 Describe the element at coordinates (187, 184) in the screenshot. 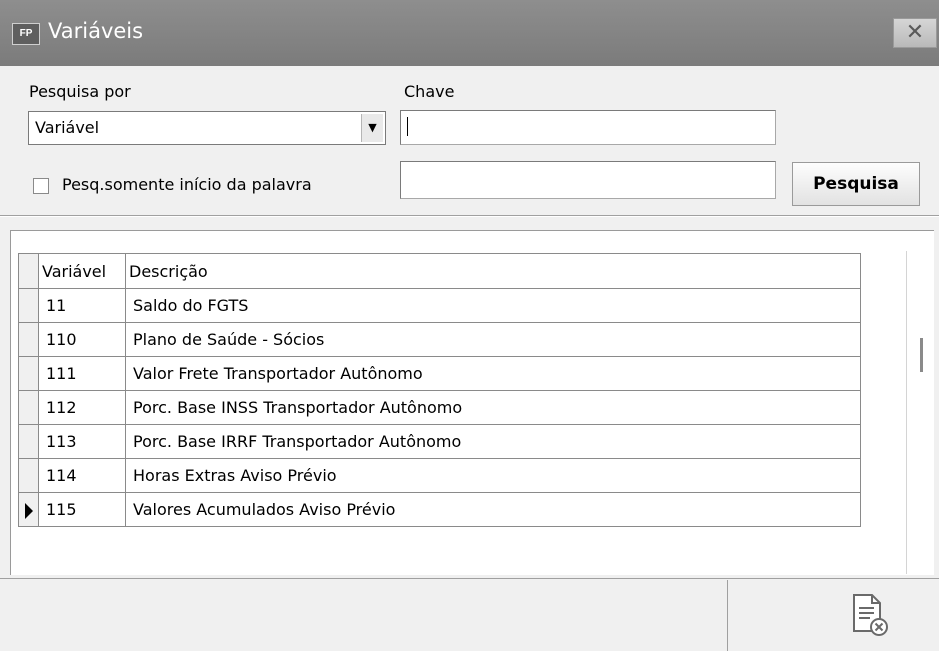

I see `starts-with-label: Pesq.somente início da palavra` at that location.